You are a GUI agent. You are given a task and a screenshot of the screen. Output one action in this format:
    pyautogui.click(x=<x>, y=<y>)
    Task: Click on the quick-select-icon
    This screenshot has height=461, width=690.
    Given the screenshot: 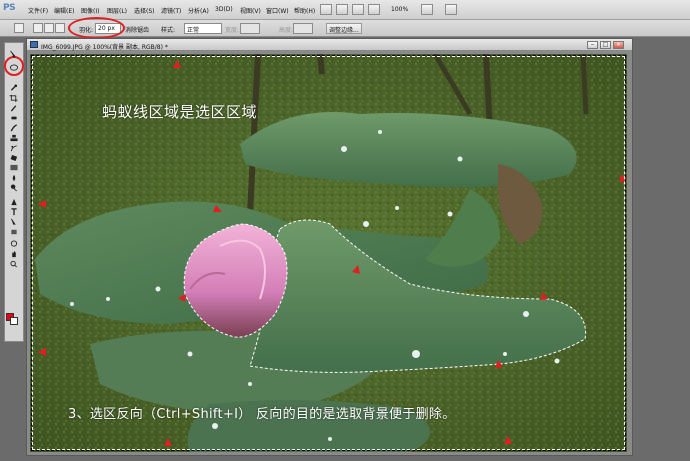 What is the action you would take?
    pyautogui.click(x=14, y=88)
    